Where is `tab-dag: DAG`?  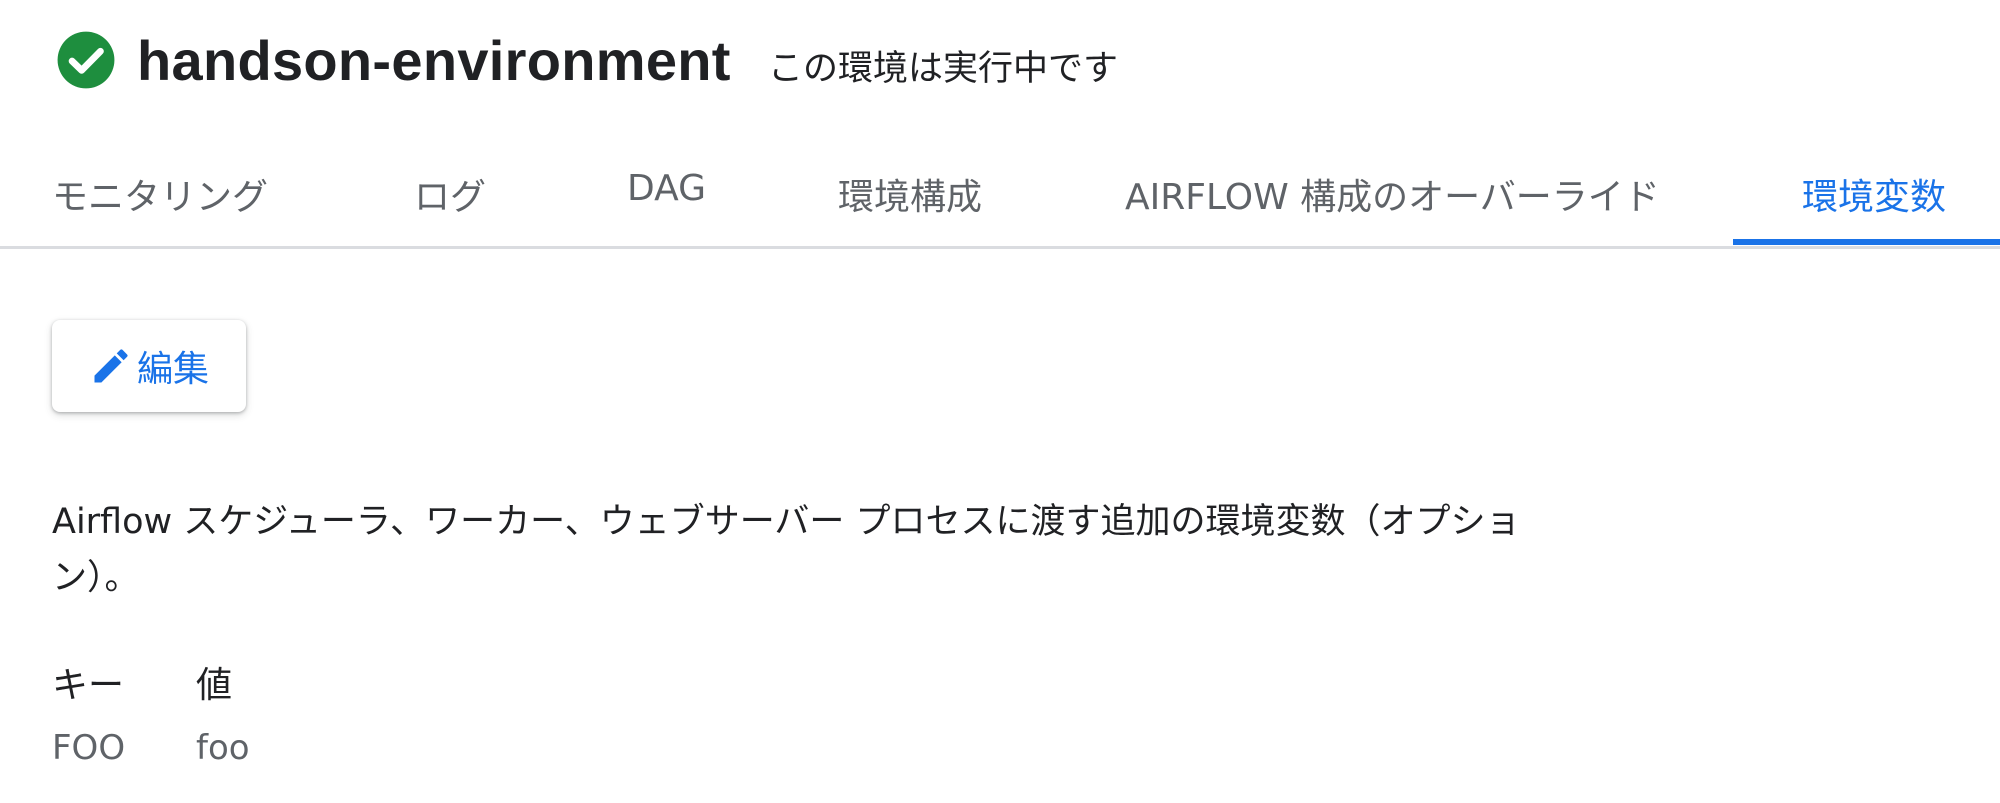 tab-dag: DAG is located at coordinates (666, 188).